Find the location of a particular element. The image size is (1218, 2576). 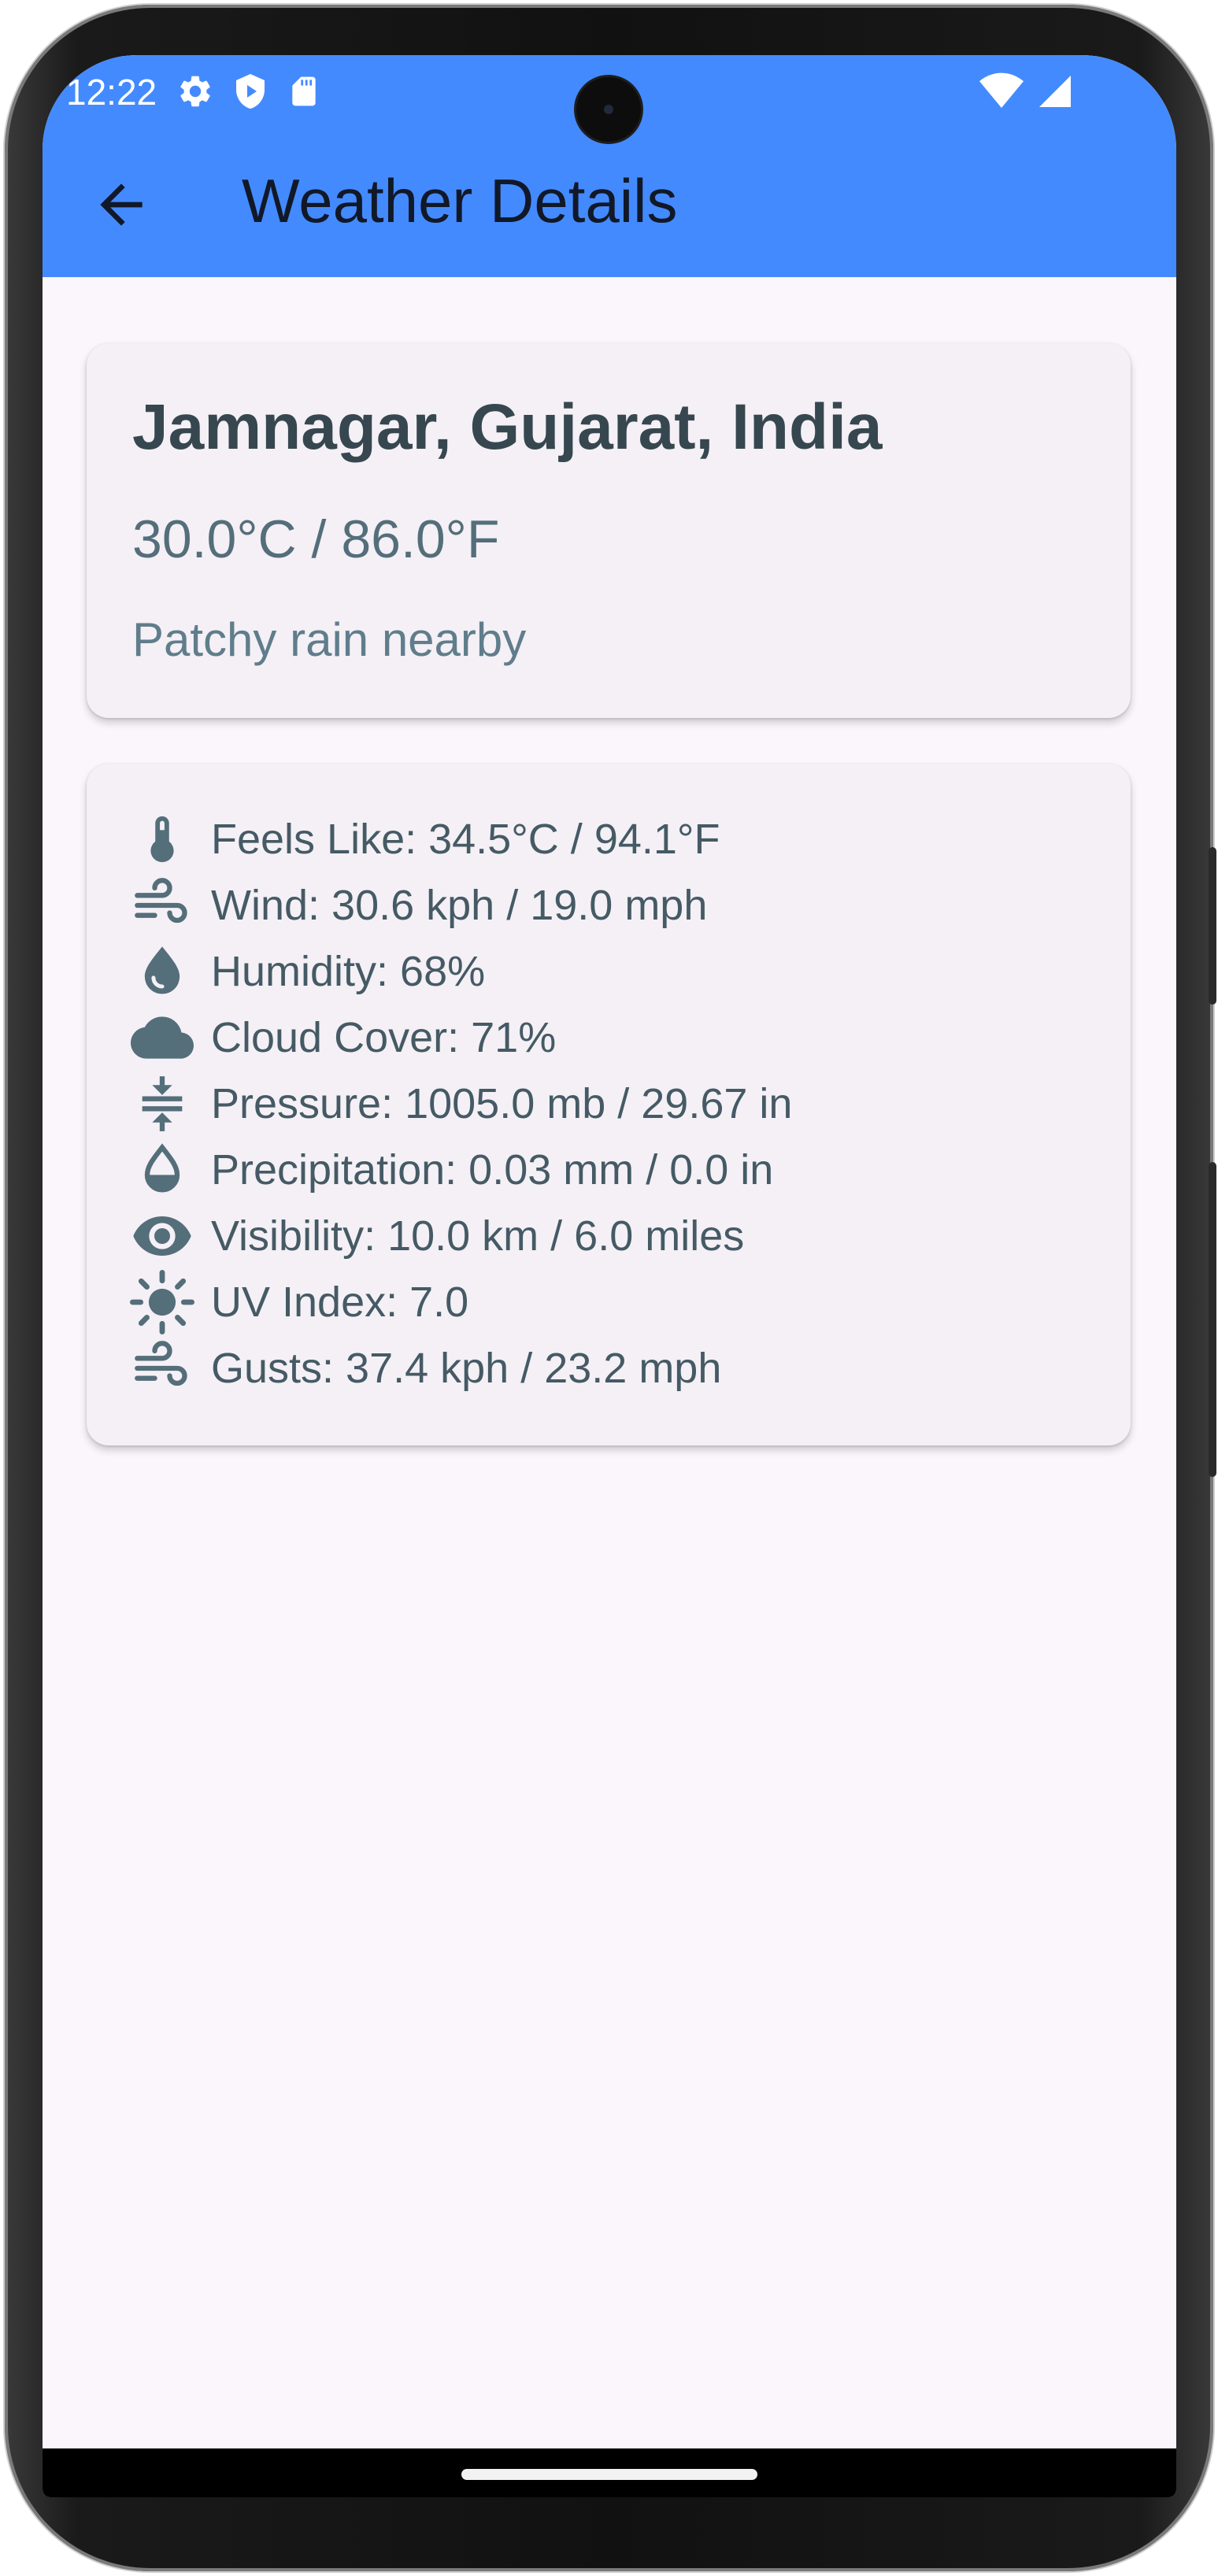

sun-icon is located at coordinates (162, 1302).